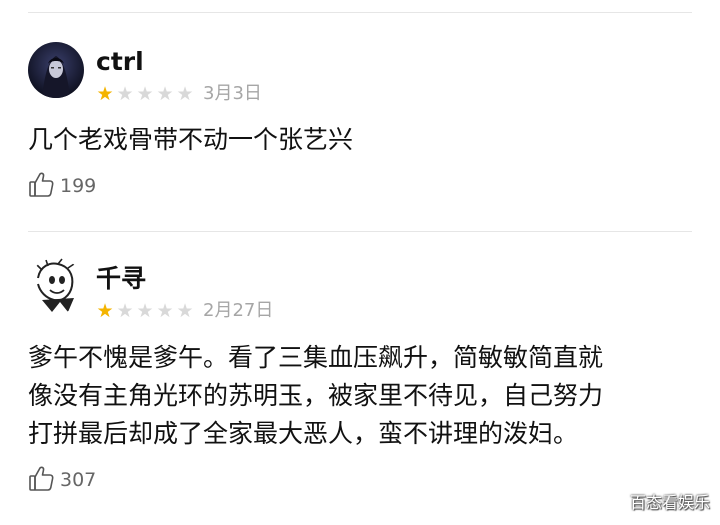  What do you see at coordinates (238, 310) in the screenshot?
I see `review-date: 2月27日` at bounding box center [238, 310].